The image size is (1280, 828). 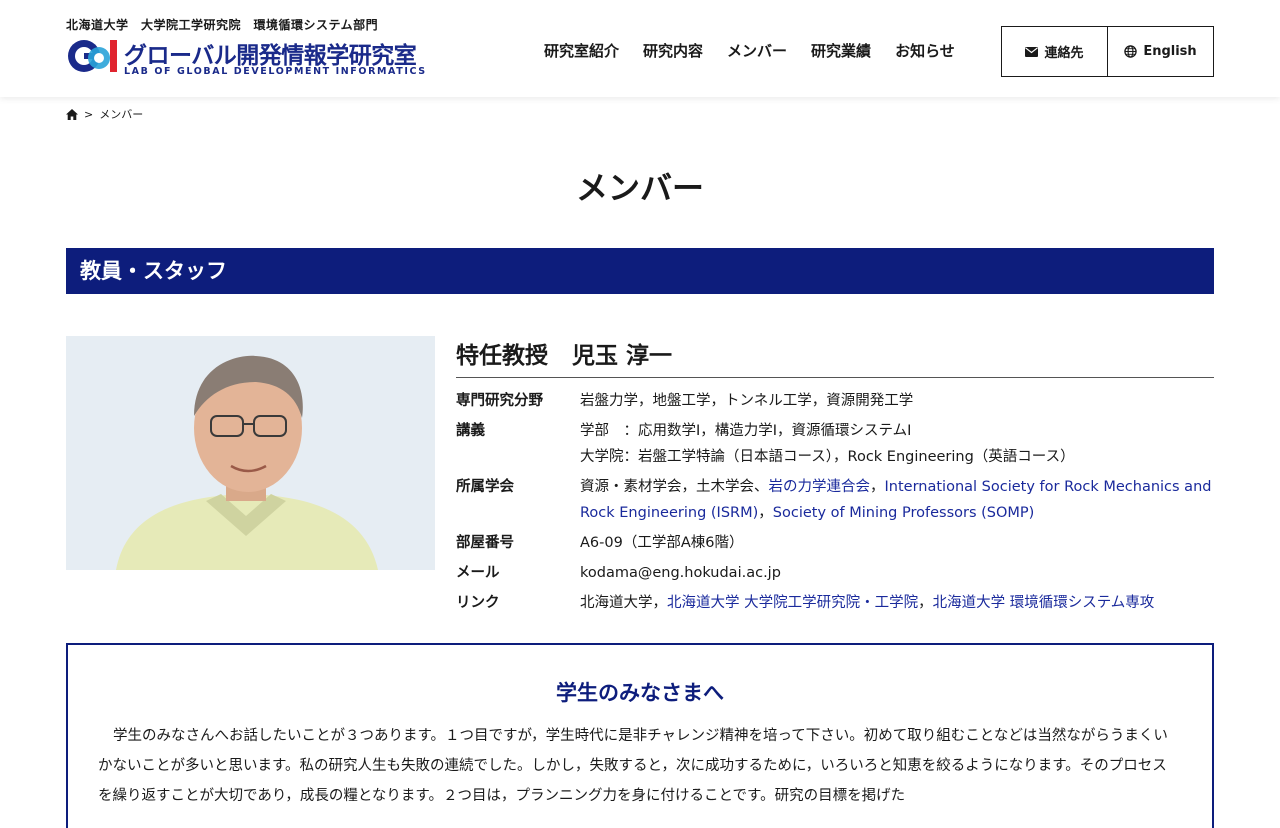 I want to click on nav-news: お知らせ, so click(x=925, y=50).